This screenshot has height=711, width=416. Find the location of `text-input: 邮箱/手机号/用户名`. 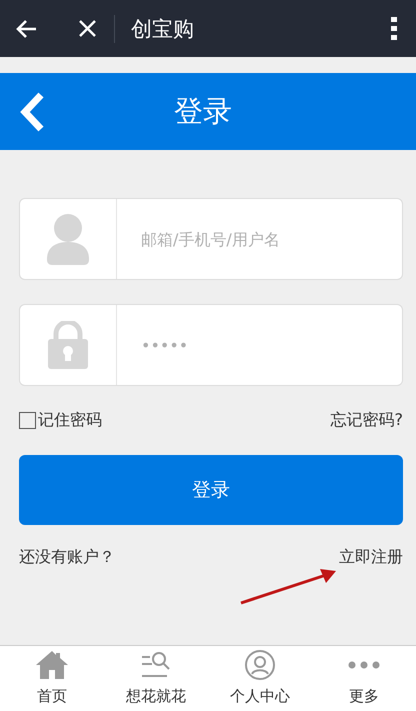

text-input: 邮箱/手机号/用户名 is located at coordinates (259, 239).